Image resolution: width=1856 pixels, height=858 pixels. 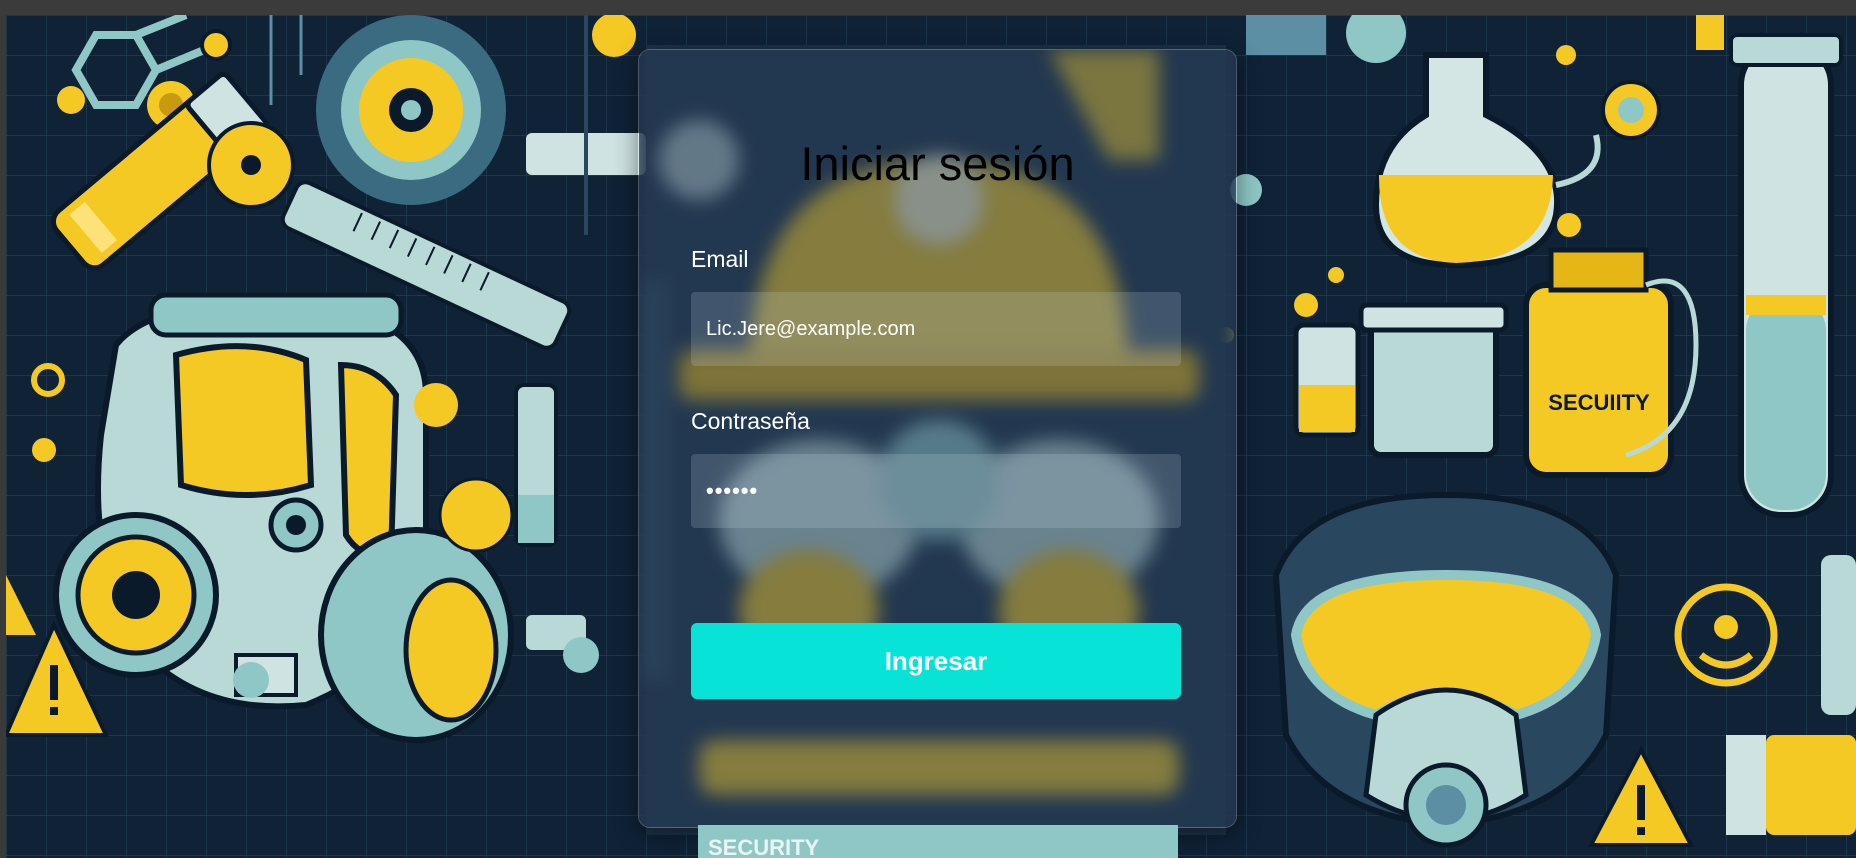 What do you see at coordinates (928, 7) in the screenshot?
I see `browser-top-bar` at bounding box center [928, 7].